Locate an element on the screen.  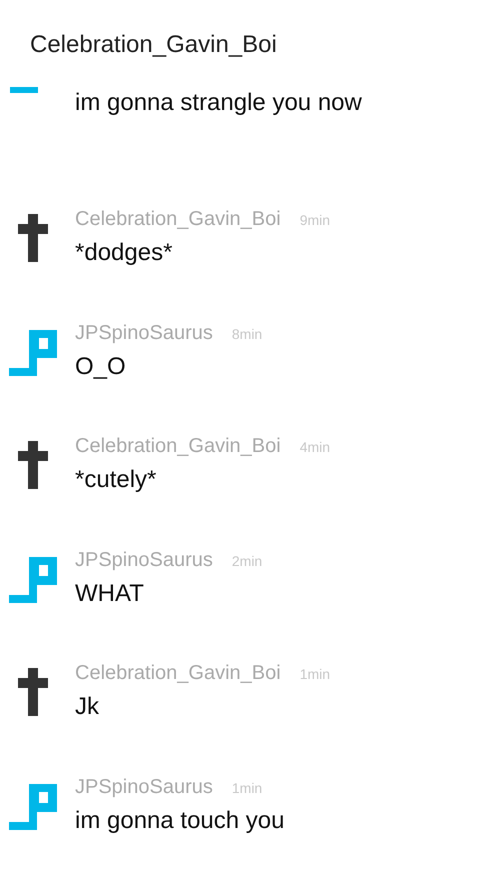
message-text: *cutely* is located at coordinates (116, 480).